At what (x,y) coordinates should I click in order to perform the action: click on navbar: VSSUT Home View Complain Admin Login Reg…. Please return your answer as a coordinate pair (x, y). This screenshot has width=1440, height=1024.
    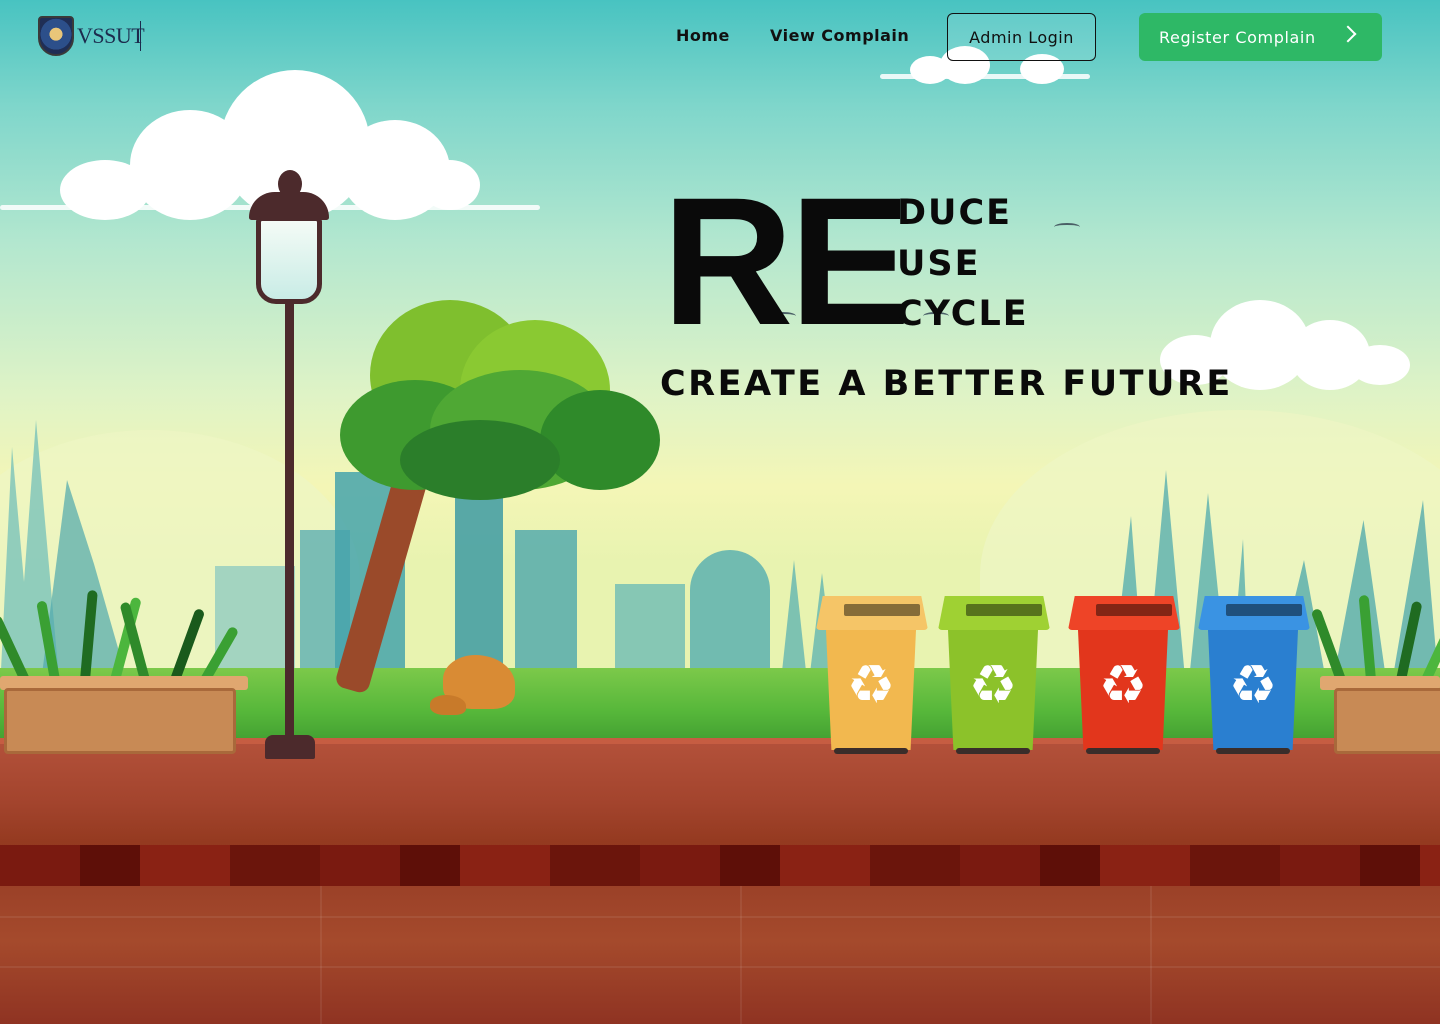
    Looking at the image, I should click on (720, 38).